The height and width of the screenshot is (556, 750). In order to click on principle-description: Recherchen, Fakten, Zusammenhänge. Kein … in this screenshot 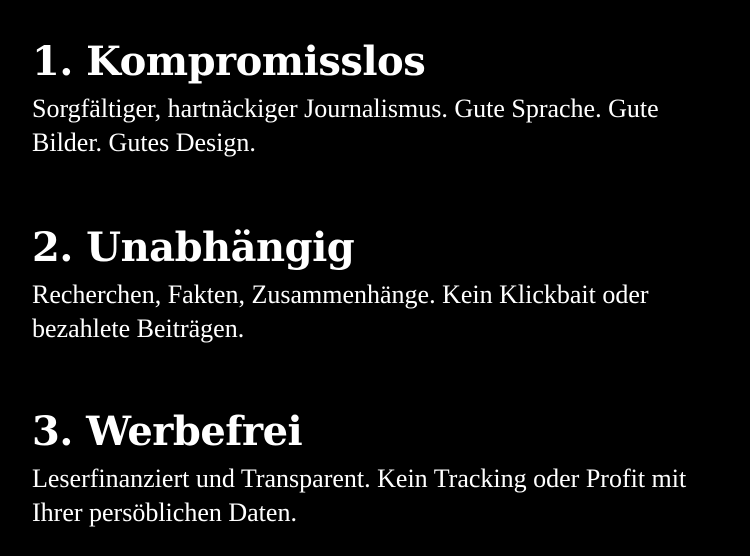, I will do `click(340, 311)`.